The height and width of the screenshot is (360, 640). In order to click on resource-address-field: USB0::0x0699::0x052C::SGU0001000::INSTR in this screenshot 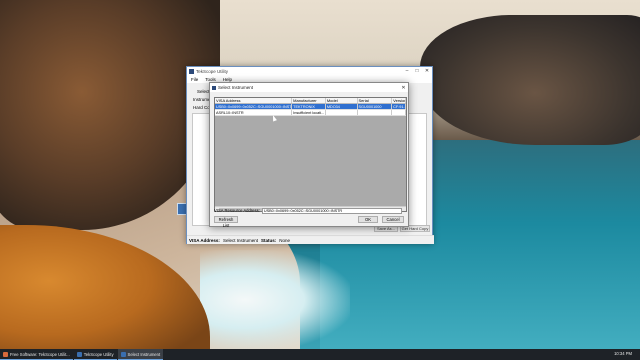, I will do `click(331, 210)`.